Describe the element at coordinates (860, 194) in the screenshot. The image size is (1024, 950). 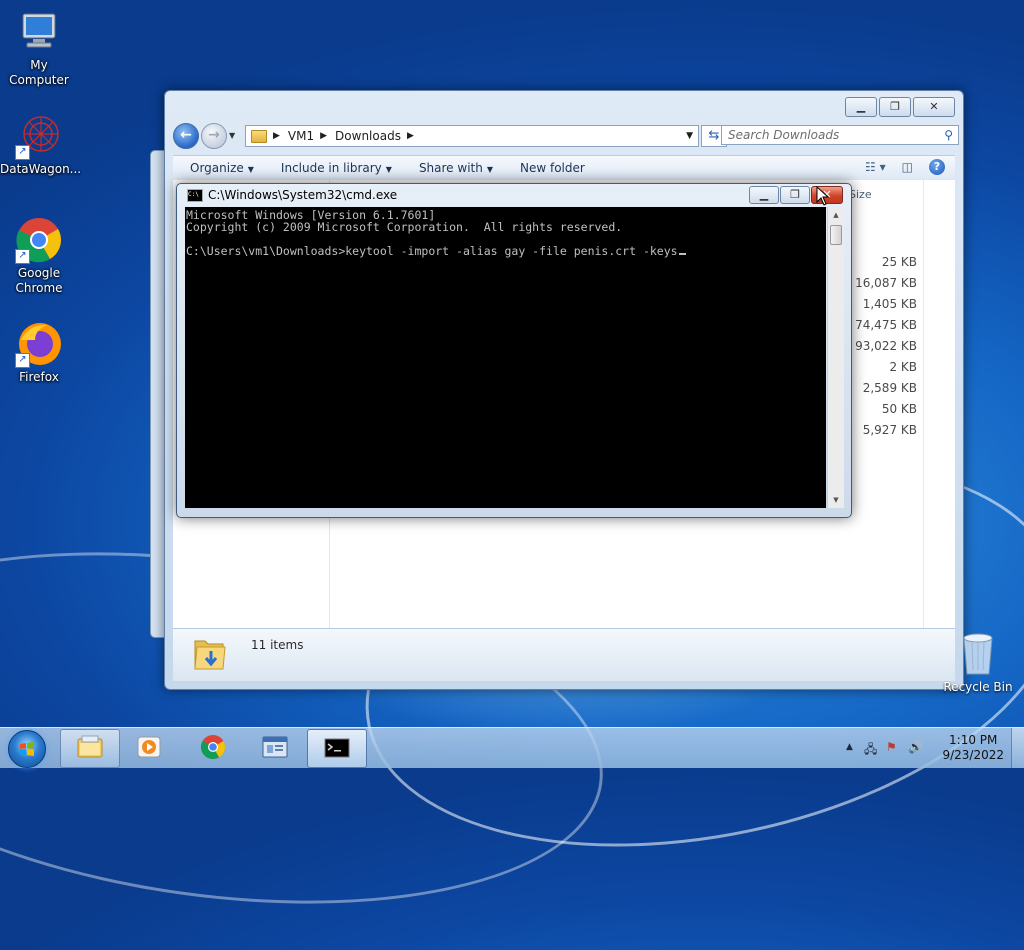
I see `column-header-size: Size` at that location.